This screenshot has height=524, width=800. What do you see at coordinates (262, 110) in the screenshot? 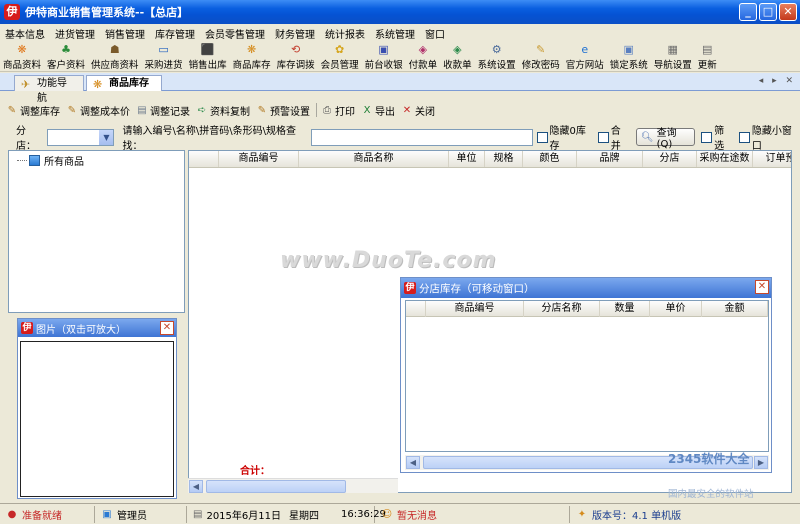
I see `warning-icon: ✎` at bounding box center [262, 110].